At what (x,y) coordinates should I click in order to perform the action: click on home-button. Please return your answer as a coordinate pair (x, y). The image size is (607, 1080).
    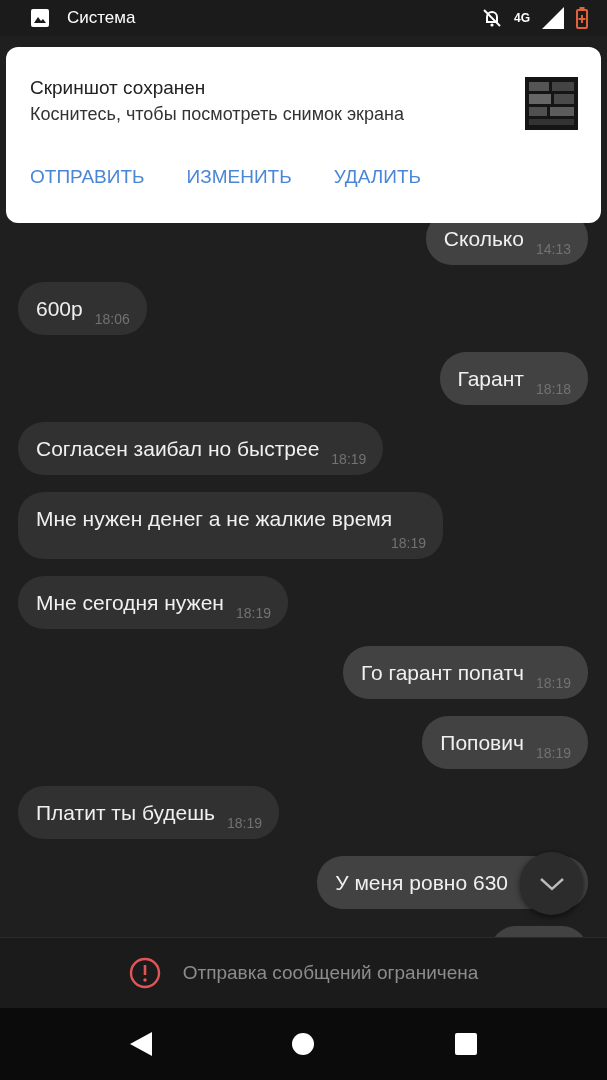
    Looking at the image, I should click on (303, 1044).